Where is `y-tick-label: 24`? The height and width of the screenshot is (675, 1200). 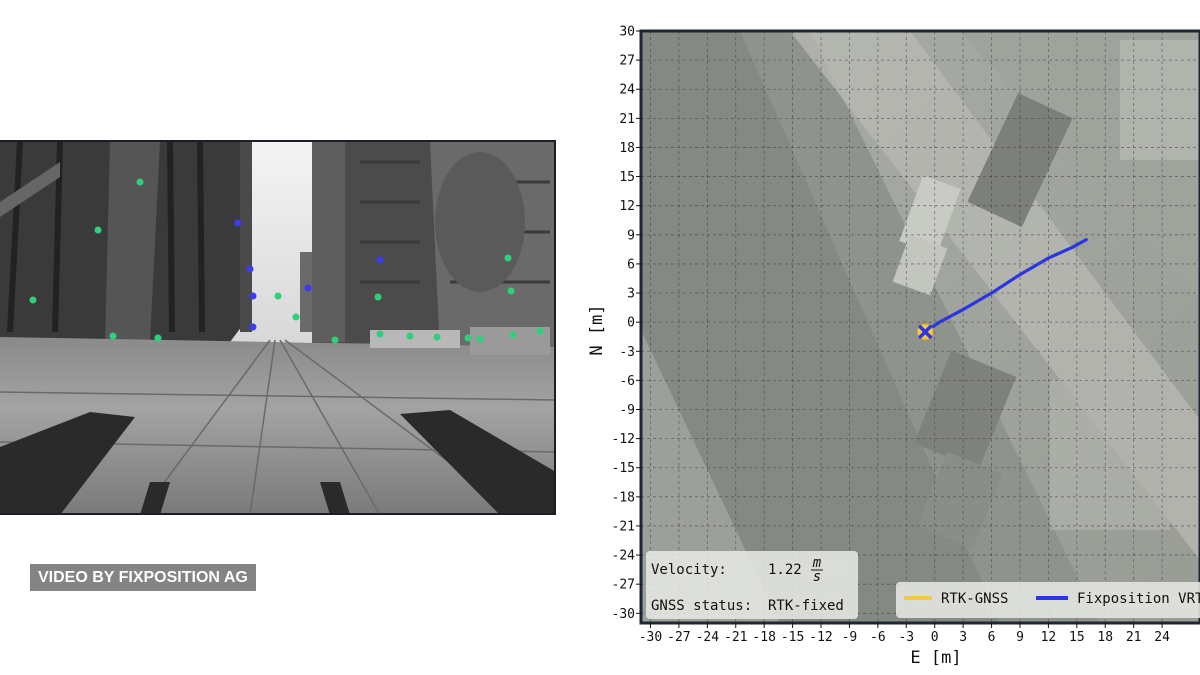 y-tick-label: 24 is located at coordinates (627, 90).